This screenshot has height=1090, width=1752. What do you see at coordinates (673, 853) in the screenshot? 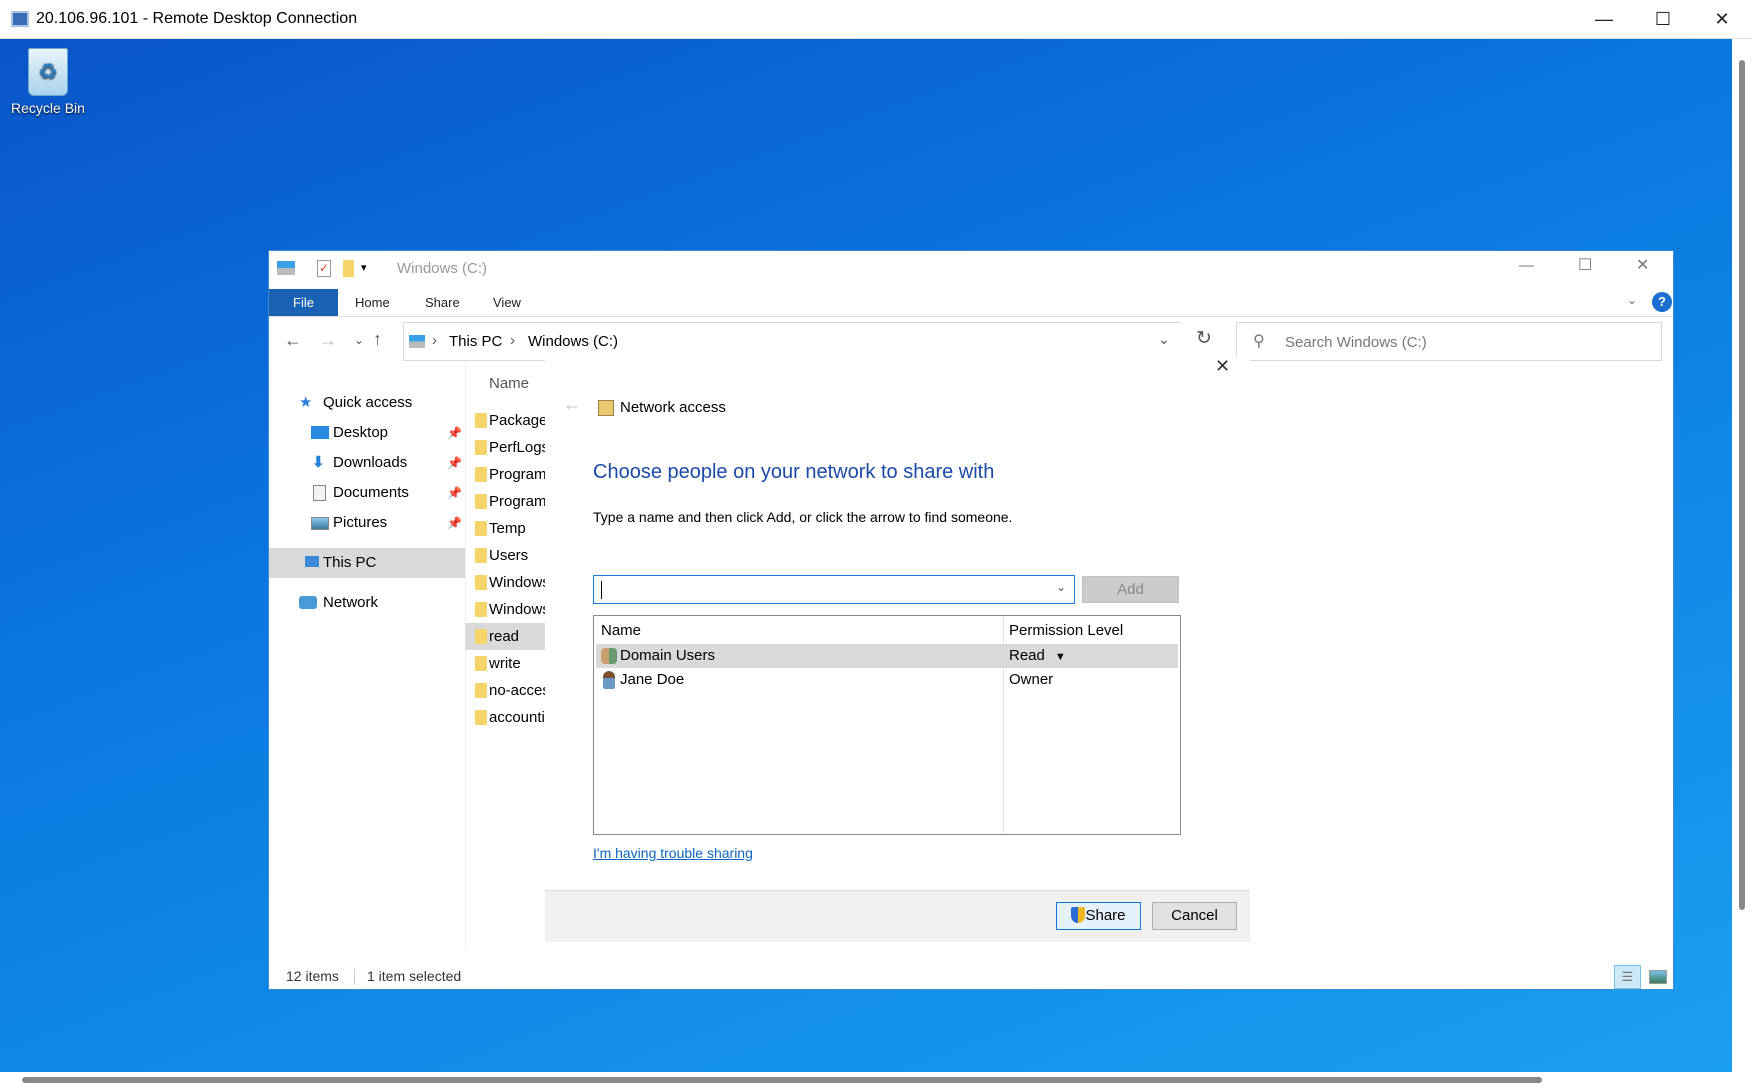
I see `trouble-sharing-link: I'm having trouble sharing` at bounding box center [673, 853].